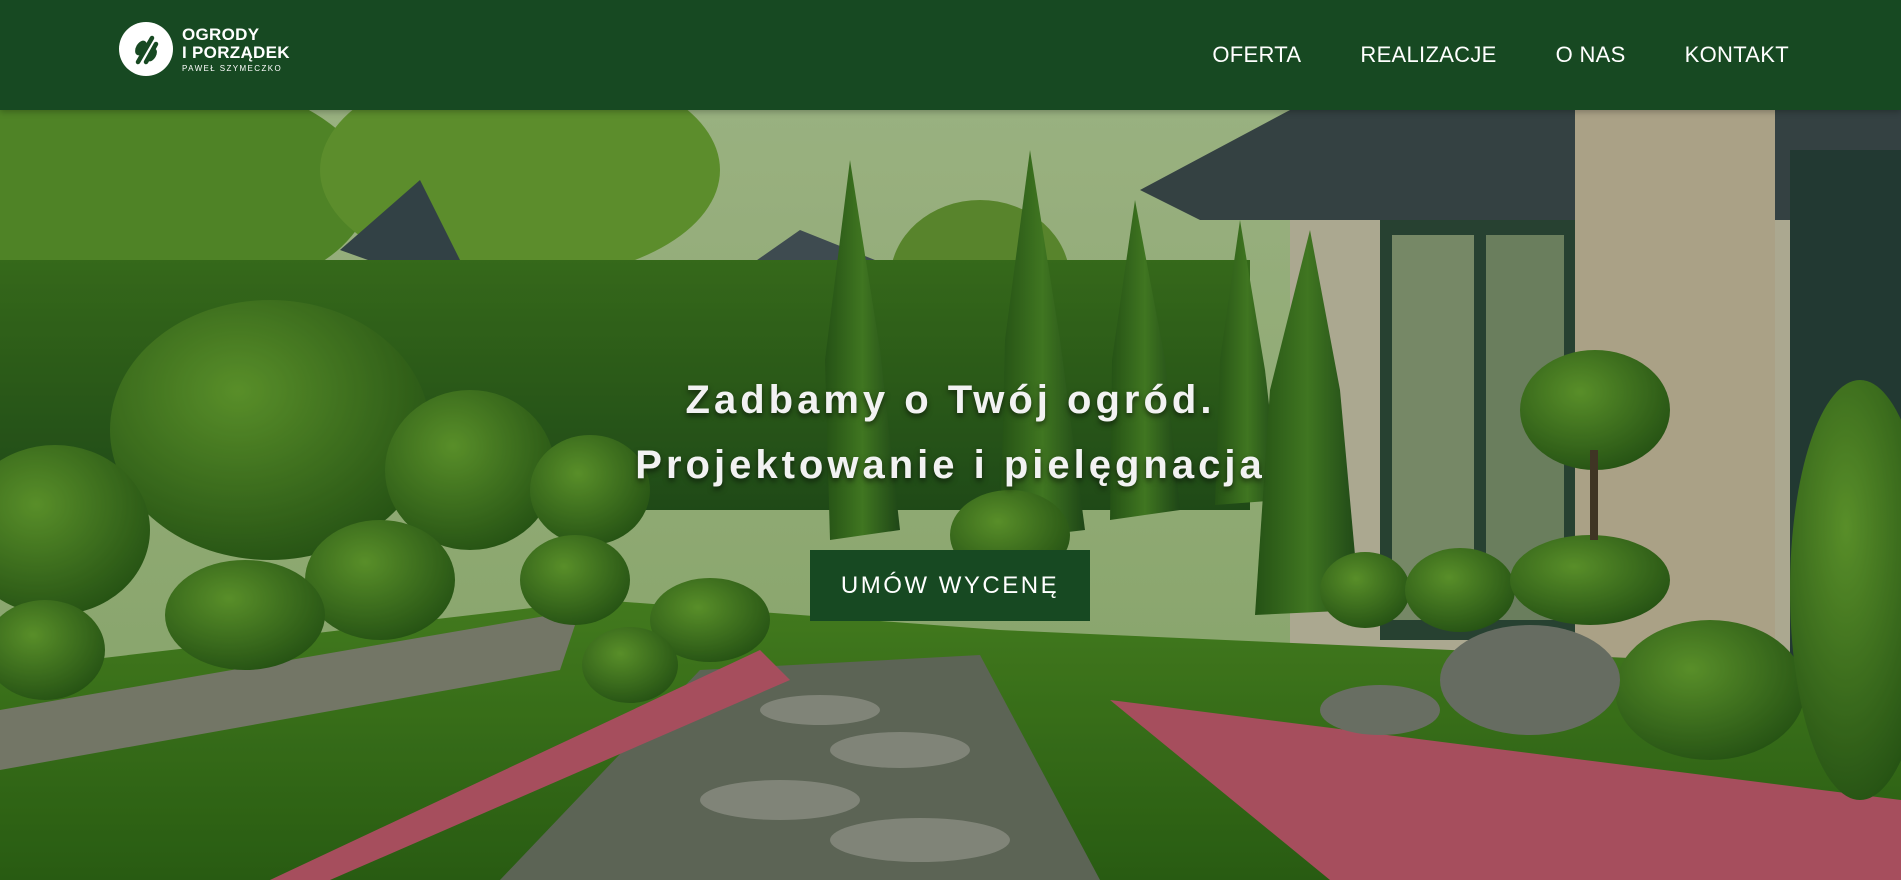  I want to click on hero-headline-line2: Projektowanie i pielęgnacja, so click(950, 465).